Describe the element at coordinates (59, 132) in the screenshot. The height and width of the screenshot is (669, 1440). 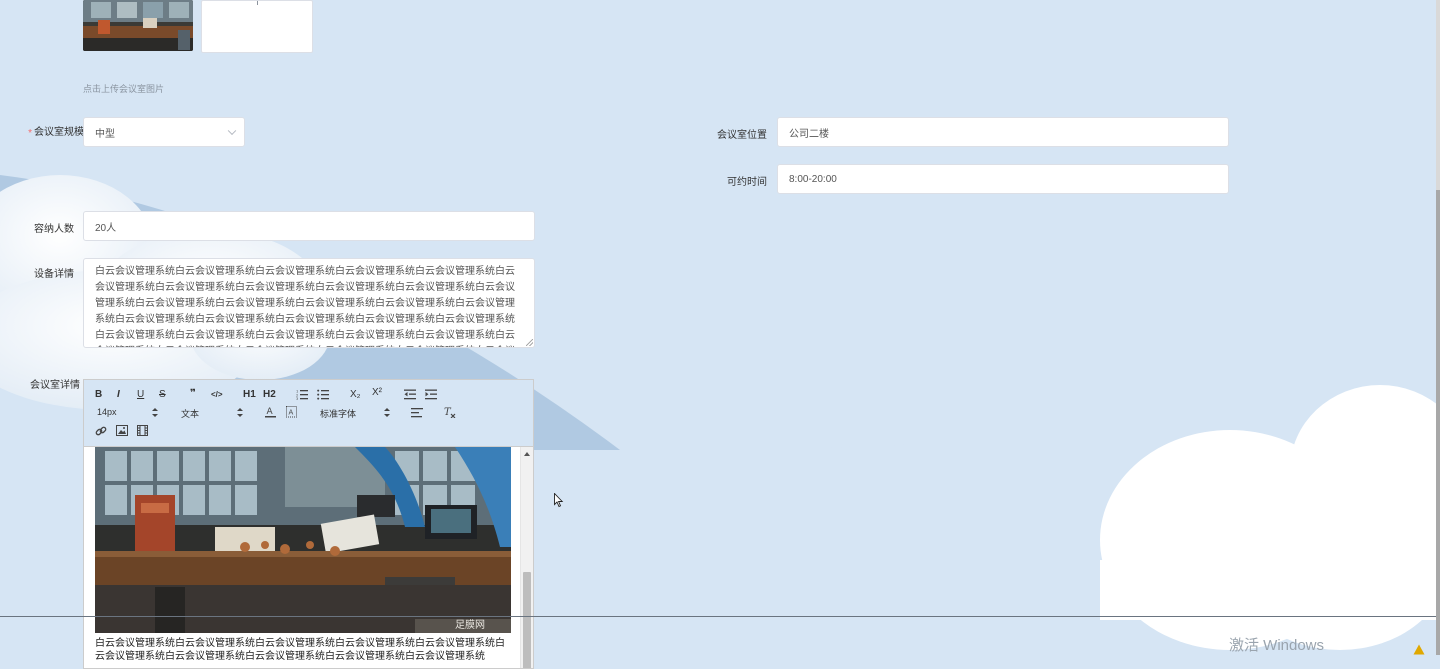
I see `scale-label-text: 会议室规模` at that location.